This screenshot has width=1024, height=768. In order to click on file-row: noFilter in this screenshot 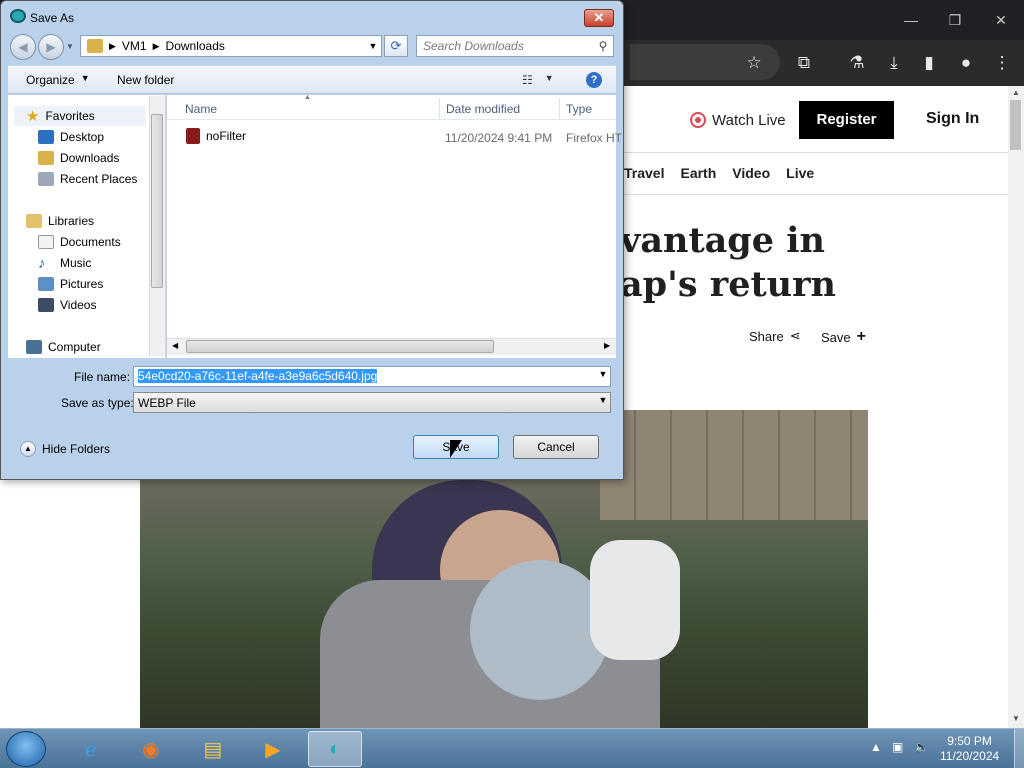, I will do `click(216, 136)`.